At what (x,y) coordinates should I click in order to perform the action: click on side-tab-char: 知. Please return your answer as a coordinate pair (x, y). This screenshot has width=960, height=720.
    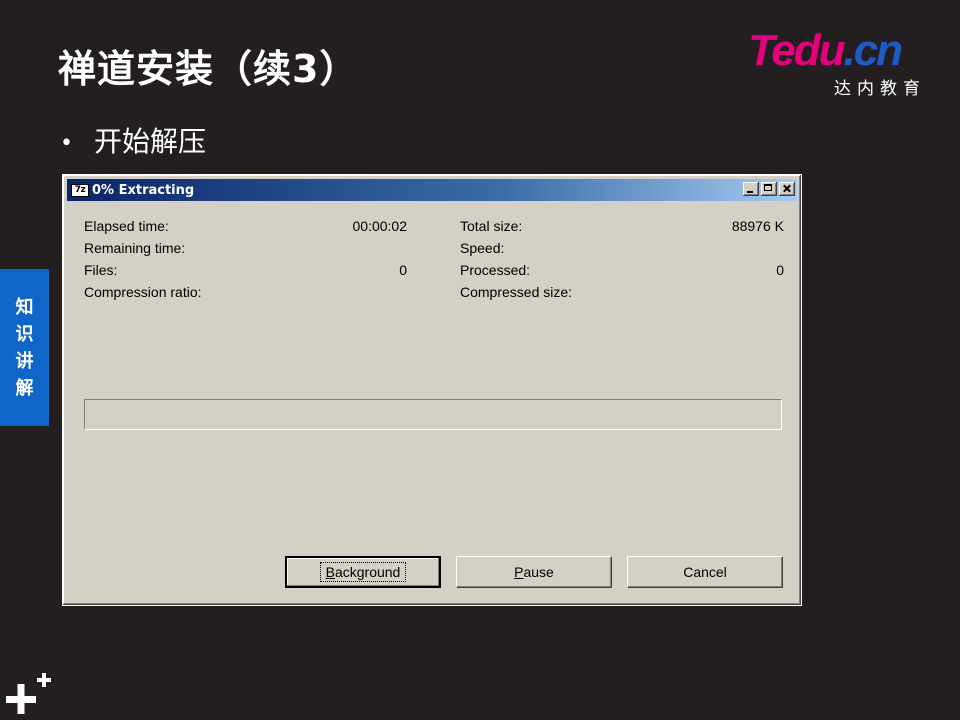
    Looking at the image, I should click on (24, 307).